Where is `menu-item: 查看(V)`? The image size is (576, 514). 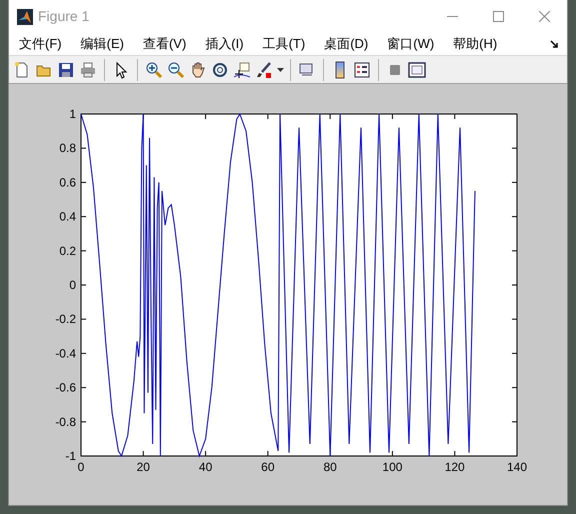
menu-item: 查看(V) is located at coordinates (164, 44).